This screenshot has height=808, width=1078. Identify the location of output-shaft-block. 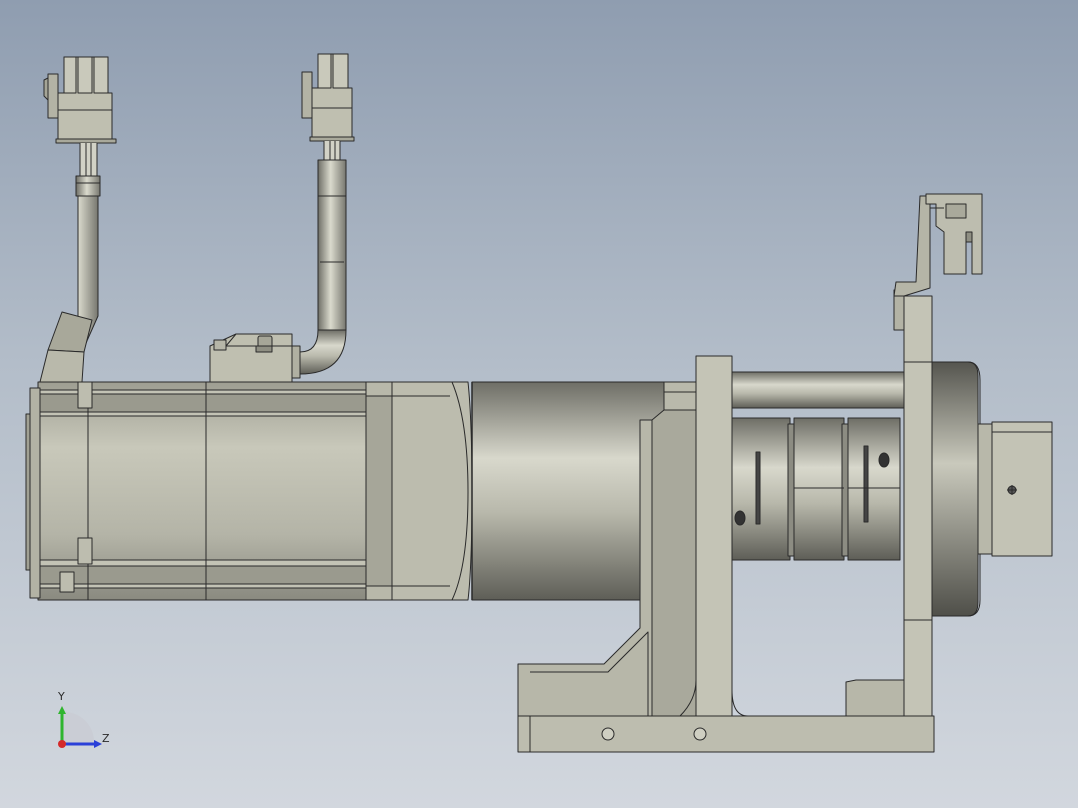
(1022, 489).